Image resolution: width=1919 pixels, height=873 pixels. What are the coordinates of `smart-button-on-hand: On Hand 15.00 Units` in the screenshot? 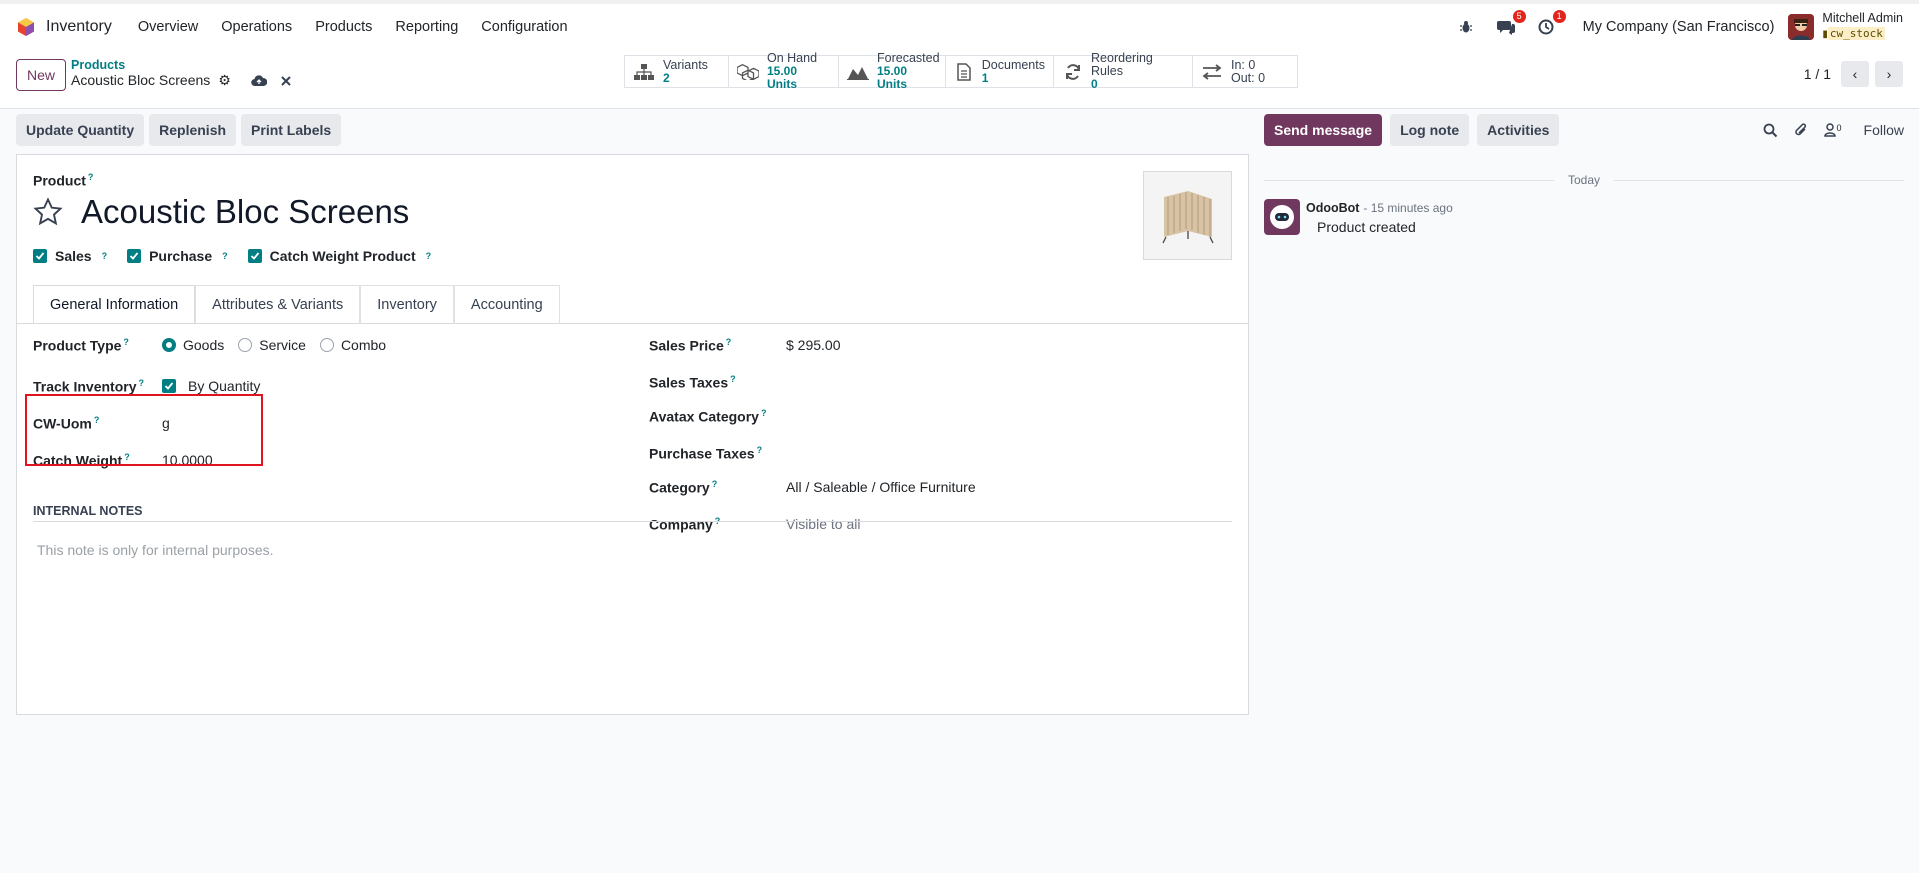 It's located at (784, 71).